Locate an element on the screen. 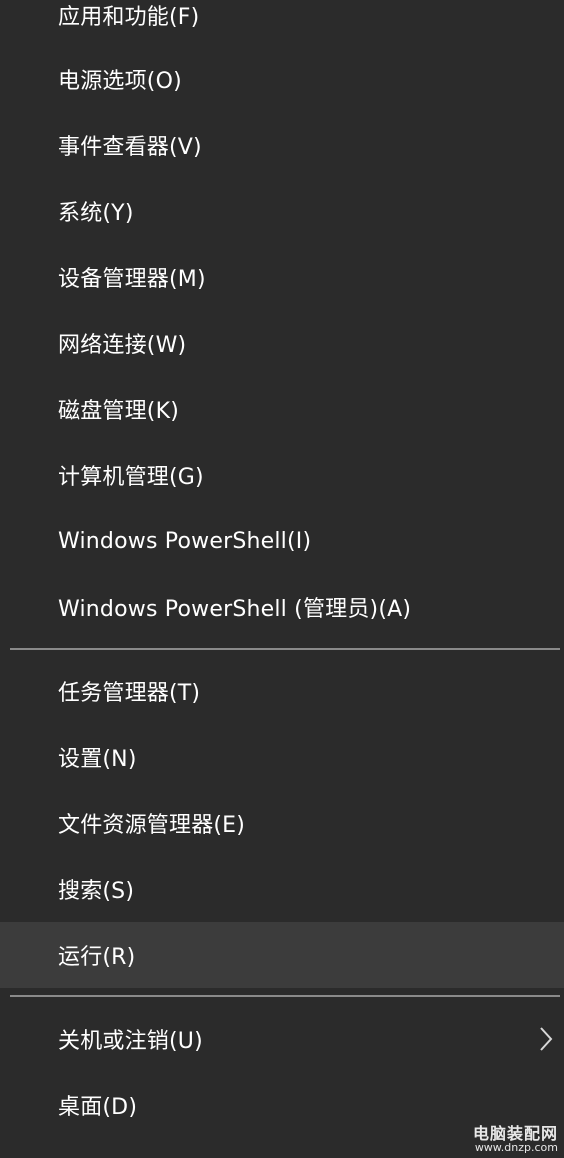 This screenshot has height=1158, width=564. menu-item-label: Windows PowerShell(I) is located at coordinates (185, 541).